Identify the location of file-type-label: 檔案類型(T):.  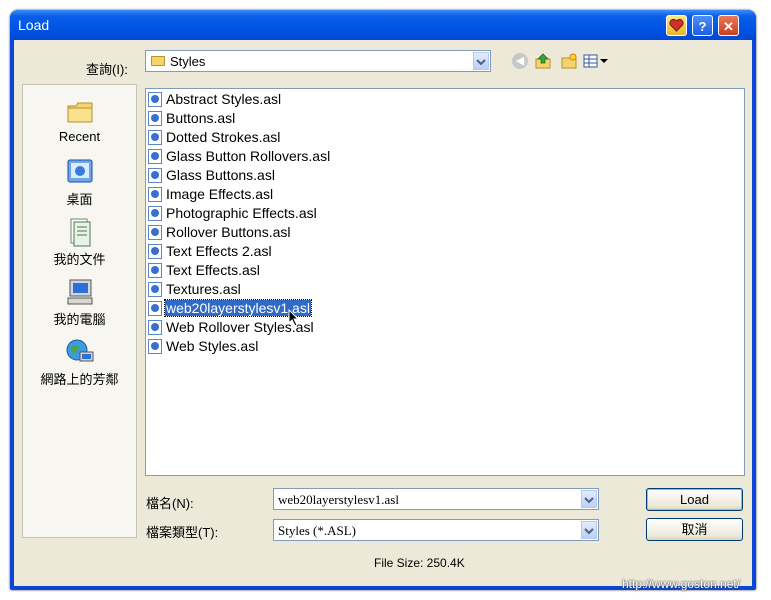
(182, 532).